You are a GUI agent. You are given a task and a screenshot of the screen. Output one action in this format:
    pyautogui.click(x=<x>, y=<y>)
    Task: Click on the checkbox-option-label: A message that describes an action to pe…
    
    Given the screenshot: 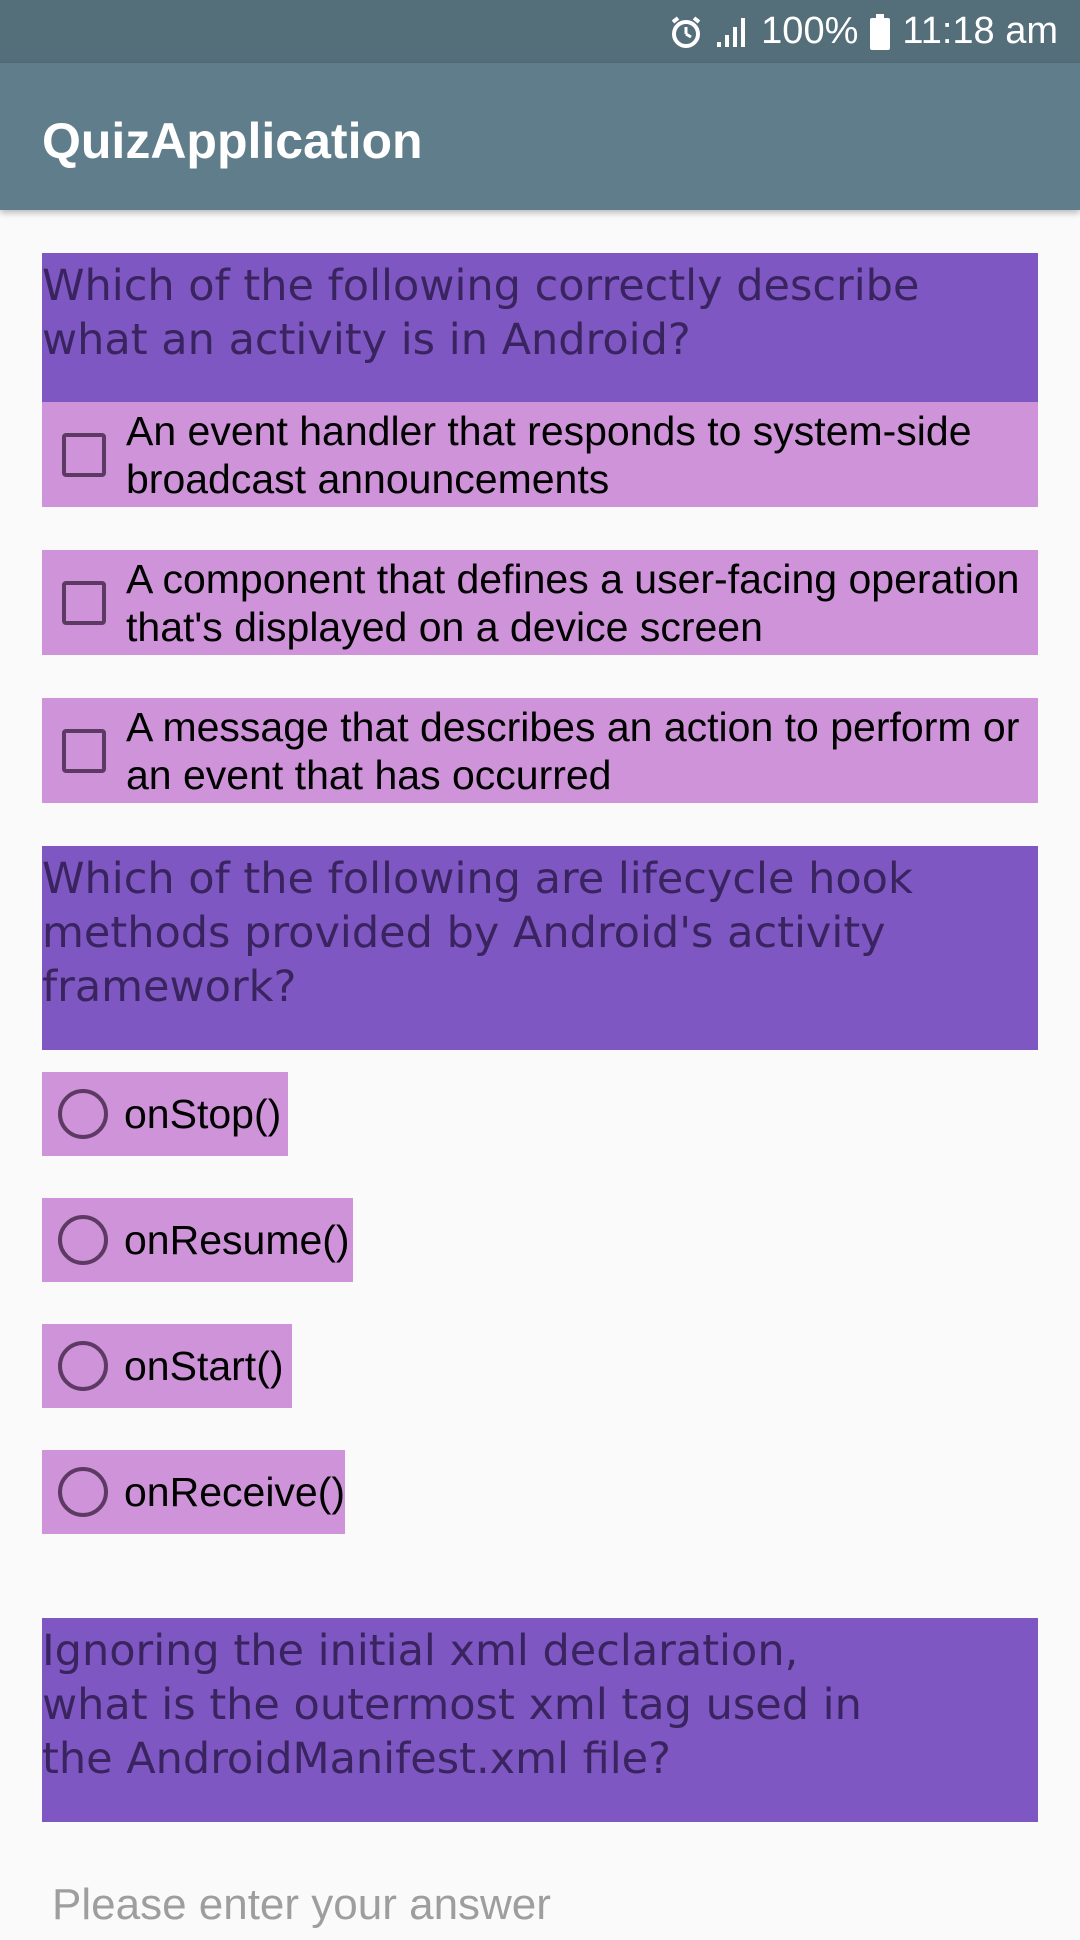 What is the action you would take?
    pyautogui.click(x=573, y=750)
    